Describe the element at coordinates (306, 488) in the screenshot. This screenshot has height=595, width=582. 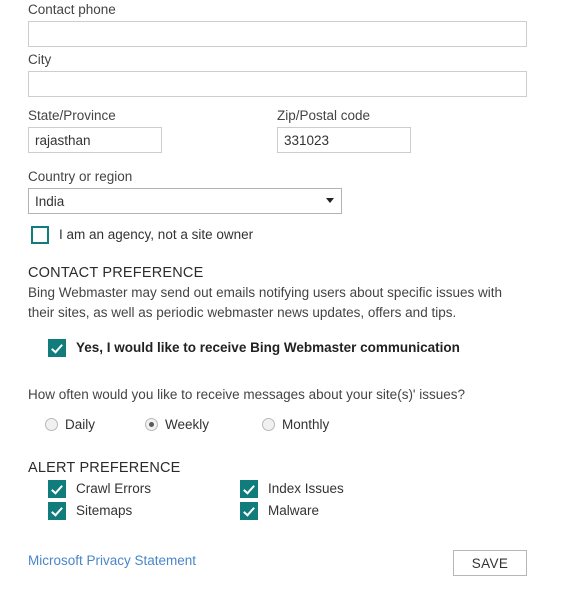
I see `alert-index-issues-label: Index Issues` at that location.